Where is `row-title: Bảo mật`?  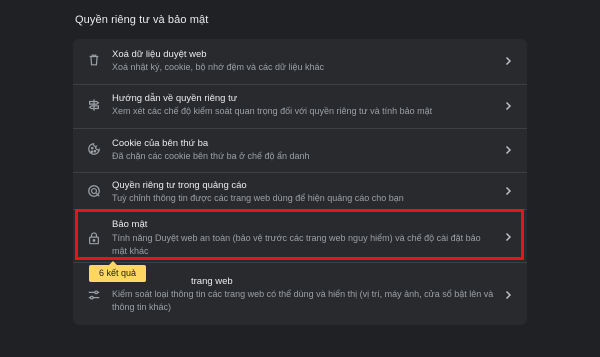
row-title: Bảo mật is located at coordinates (130, 224).